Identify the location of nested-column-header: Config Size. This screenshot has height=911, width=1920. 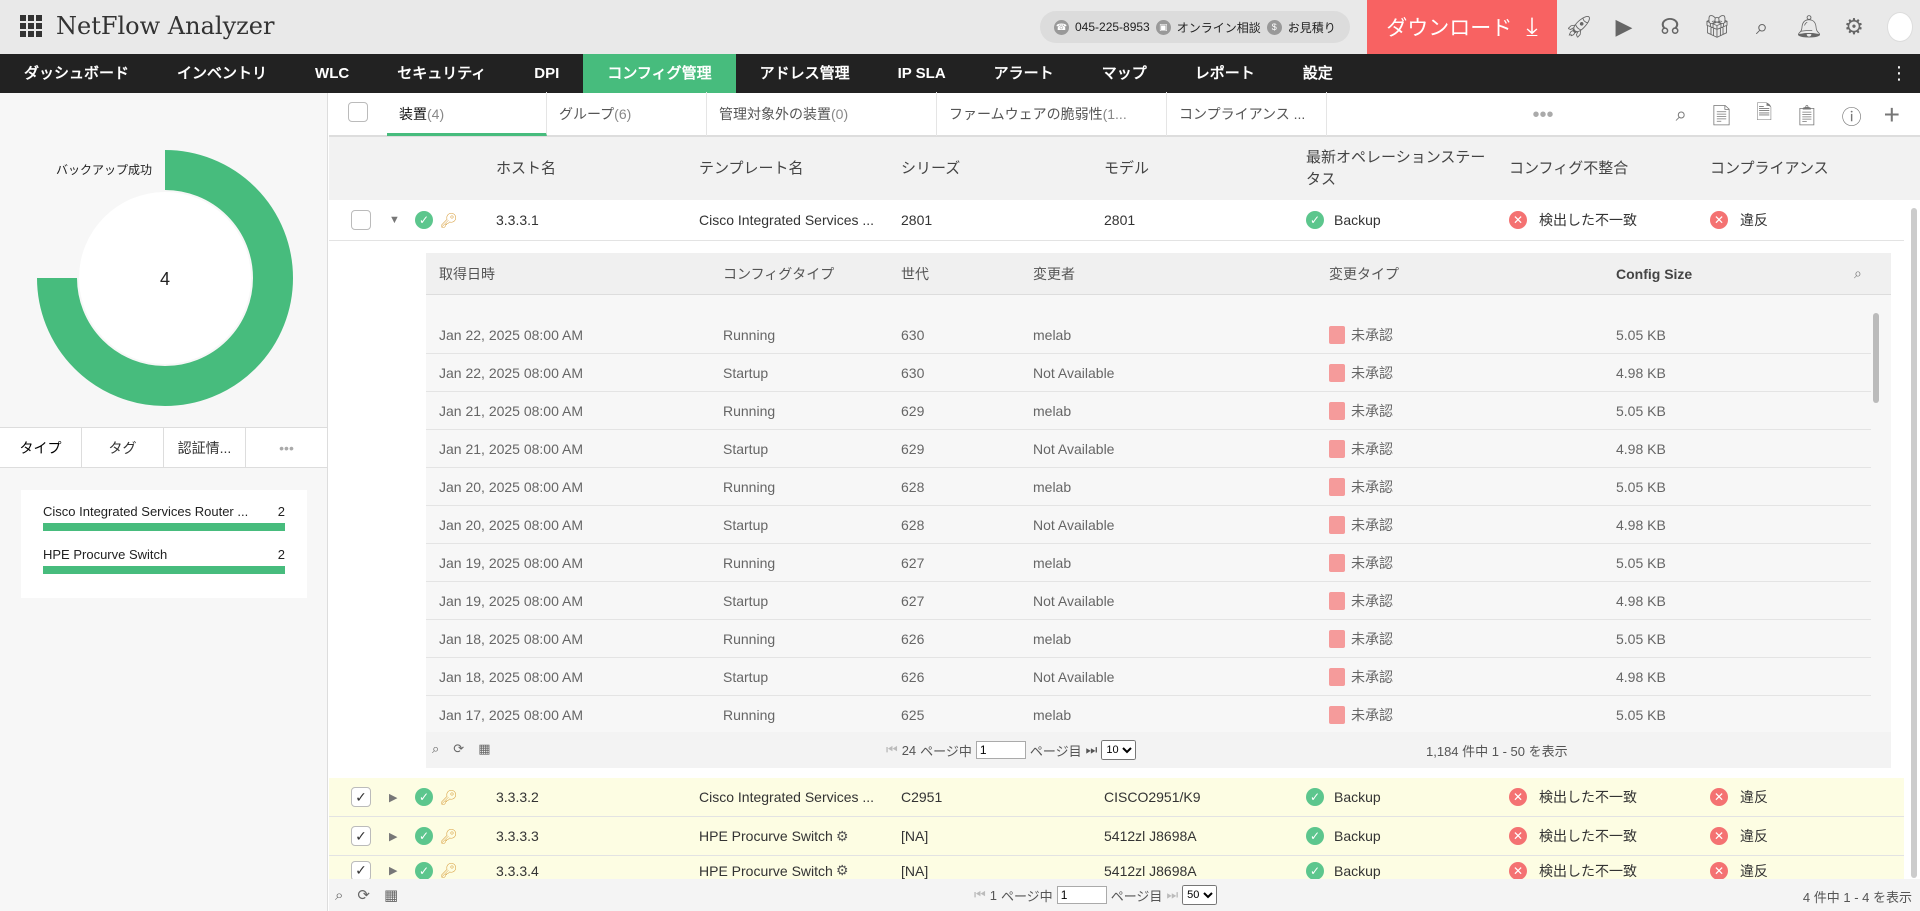
(1654, 273).